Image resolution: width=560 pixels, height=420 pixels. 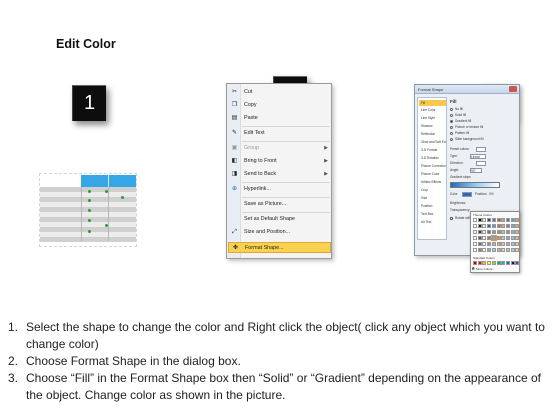 What do you see at coordinates (475, 185) in the screenshot?
I see `gradient-stops-bar` at bounding box center [475, 185].